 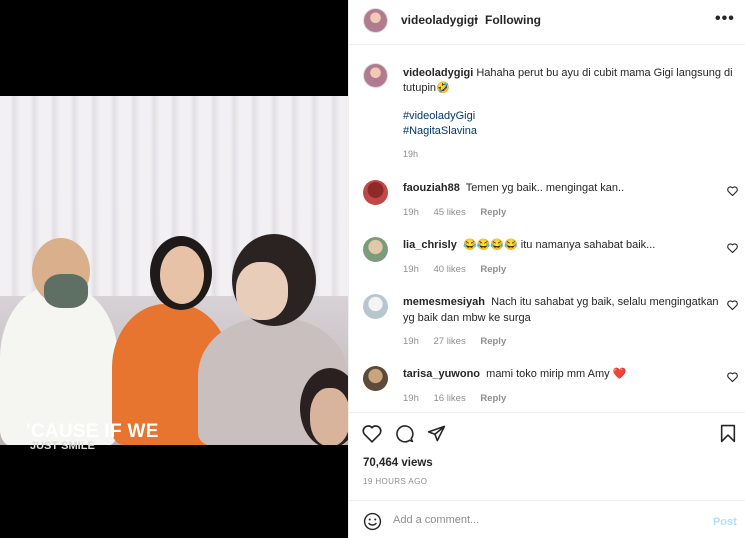 What do you see at coordinates (440, 116) in the screenshot?
I see `hashtag-link: #videoladyGigi` at bounding box center [440, 116].